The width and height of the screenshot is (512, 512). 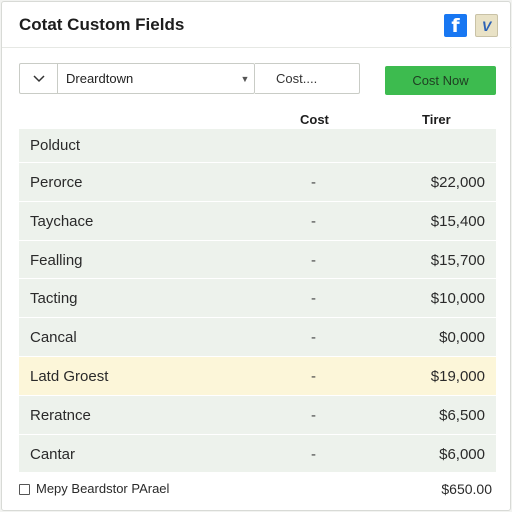 What do you see at coordinates (54, 299) in the screenshot?
I see `row-name: Tacting` at bounding box center [54, 299].